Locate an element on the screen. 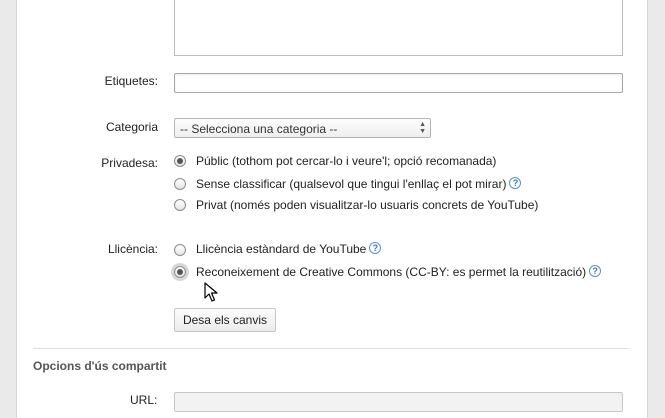 The height and width of the screenshot is (418, 665). tags-input is located at coordinates (398, 83).